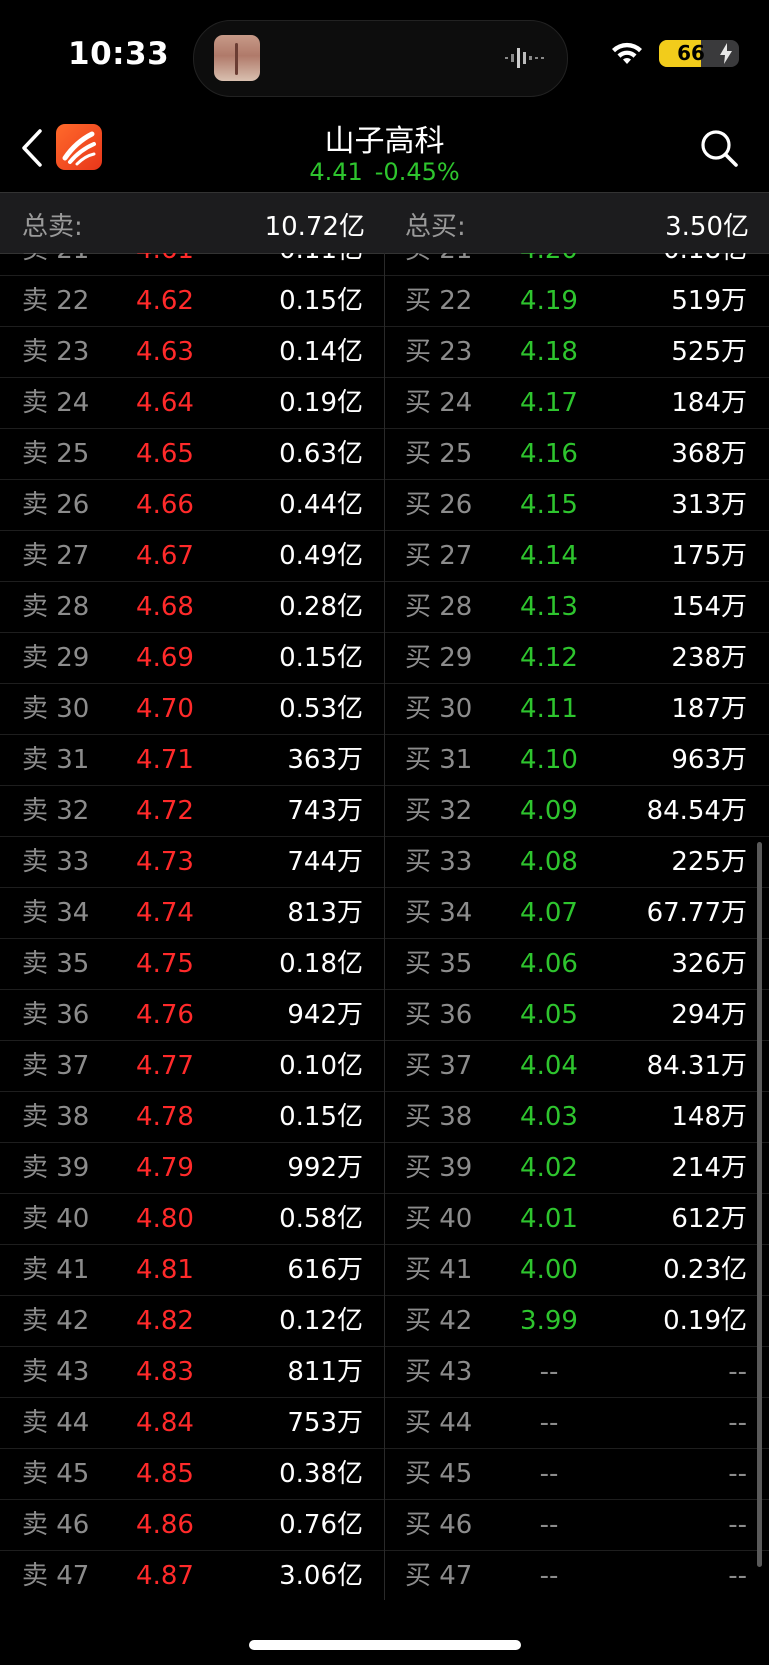  Describe the element at coordinates (549, 352) in the screenshot. I see `buy-price: 4.18` at that location.